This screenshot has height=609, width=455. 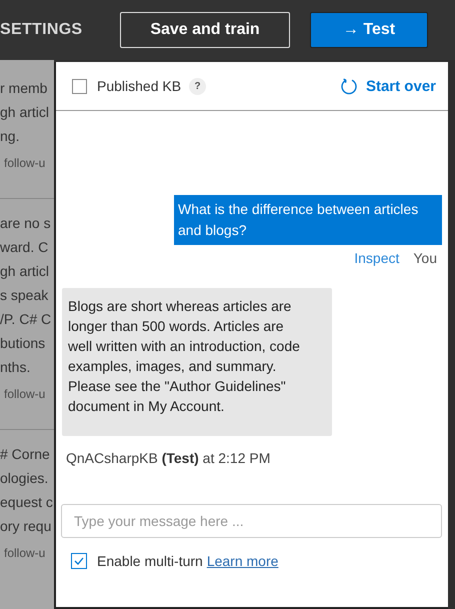 I want to click on answer-text: equest c, so click(x=27, y=502).